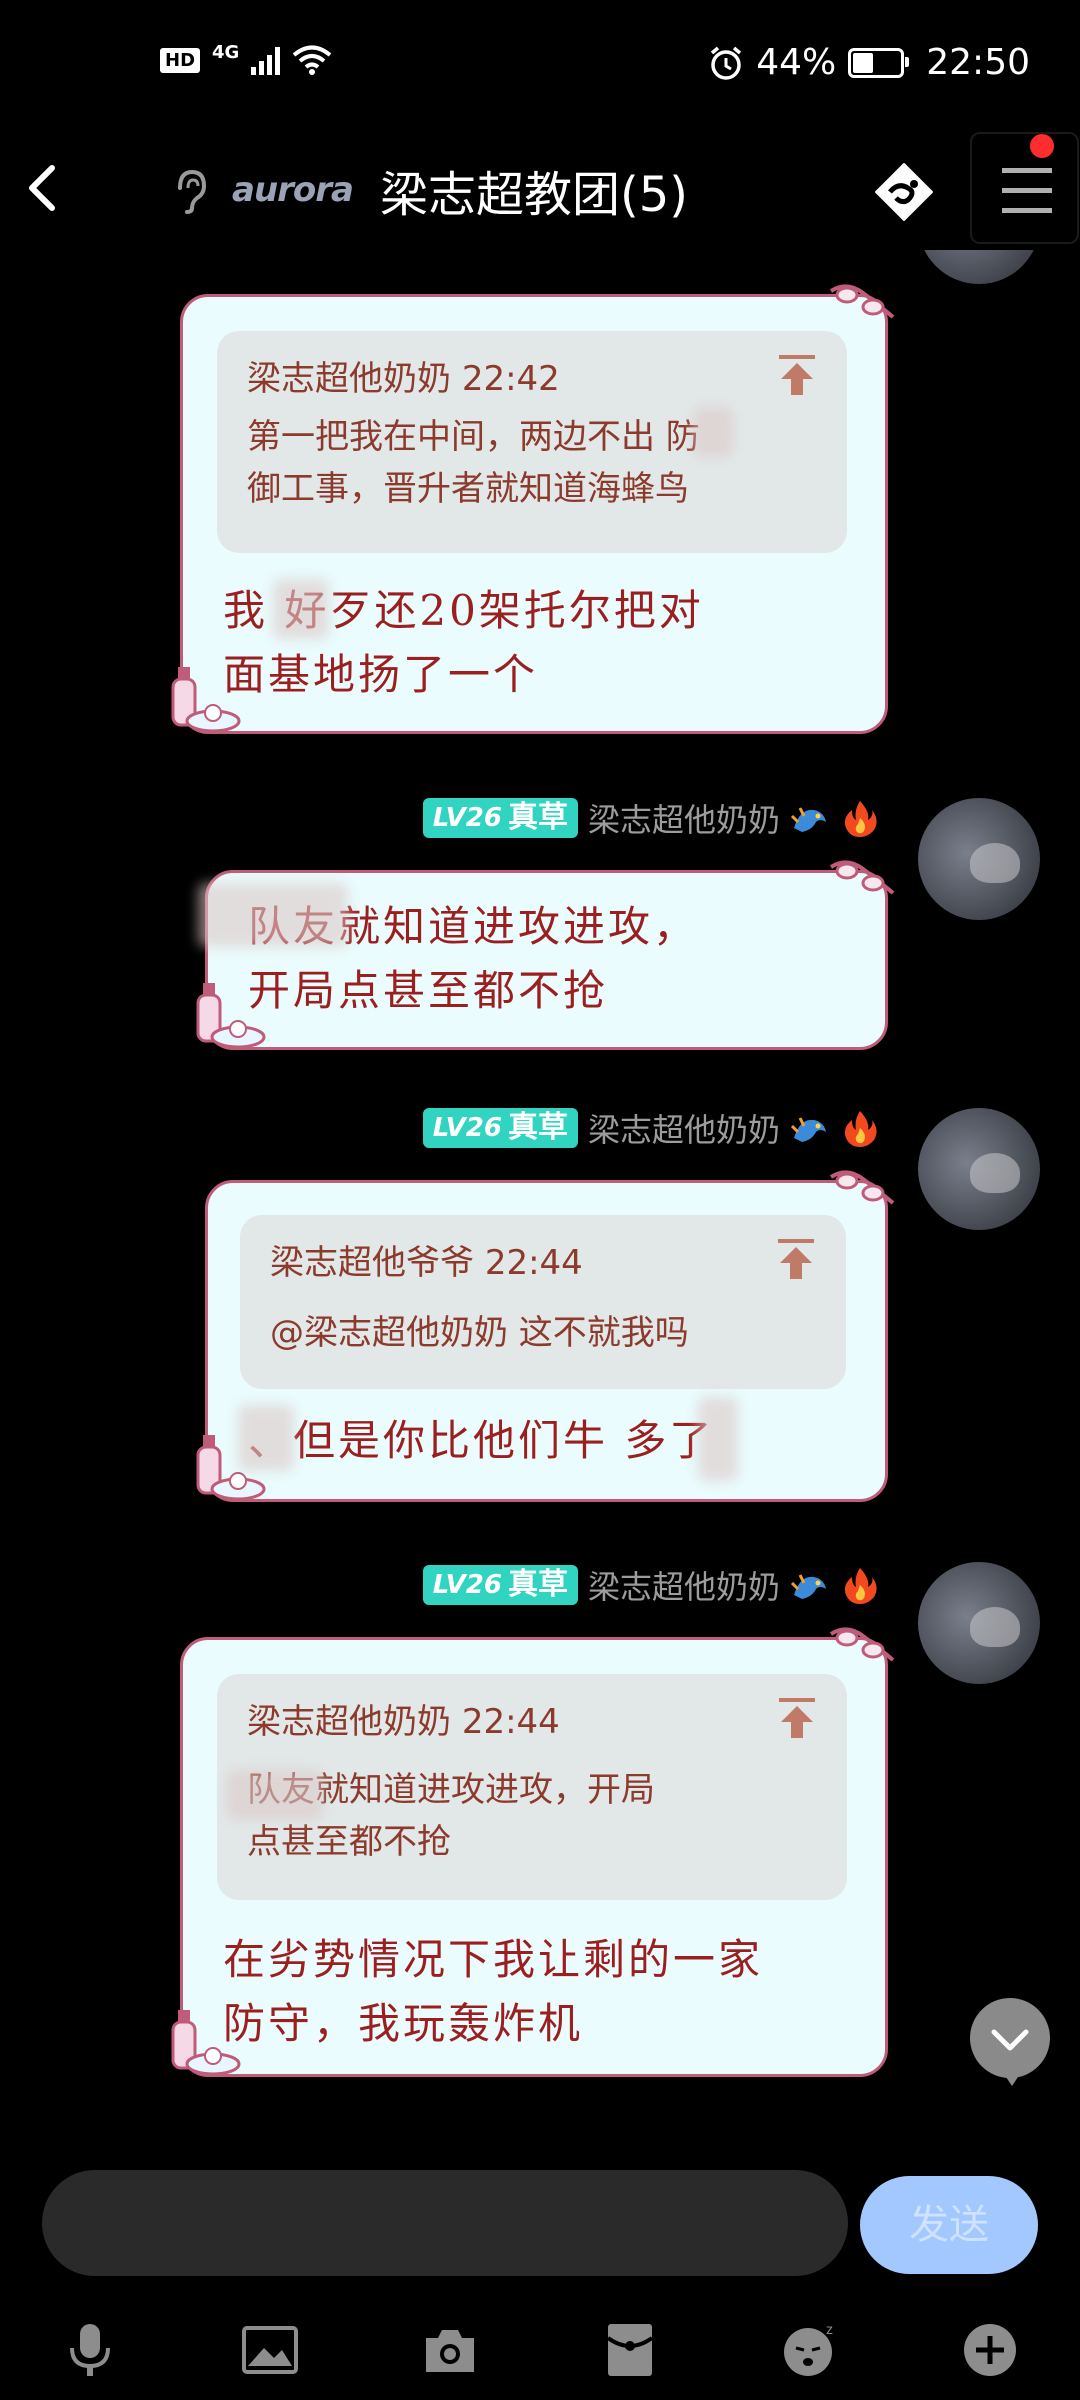 This screenshot has height=2400, width=1080. I want to click on plus-icon, so click(990, 2350).